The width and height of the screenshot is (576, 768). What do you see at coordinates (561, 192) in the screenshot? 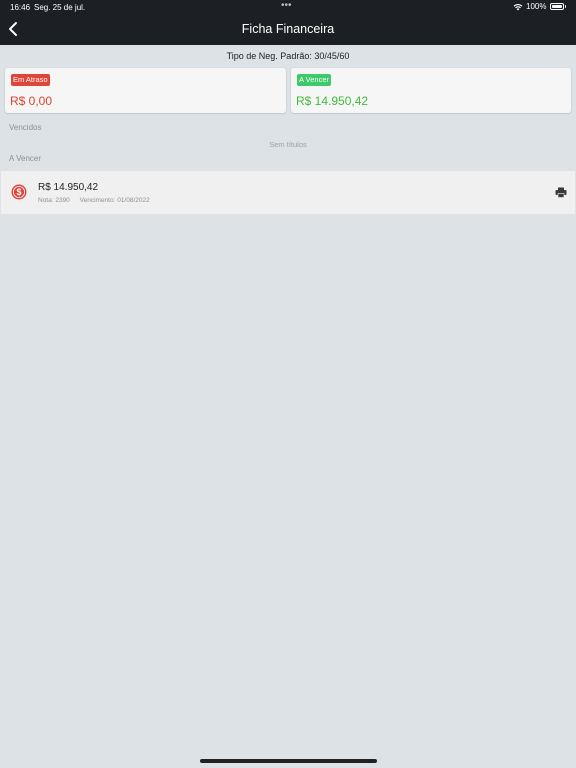
I see `print-icon` at bounding box center [561, 192].